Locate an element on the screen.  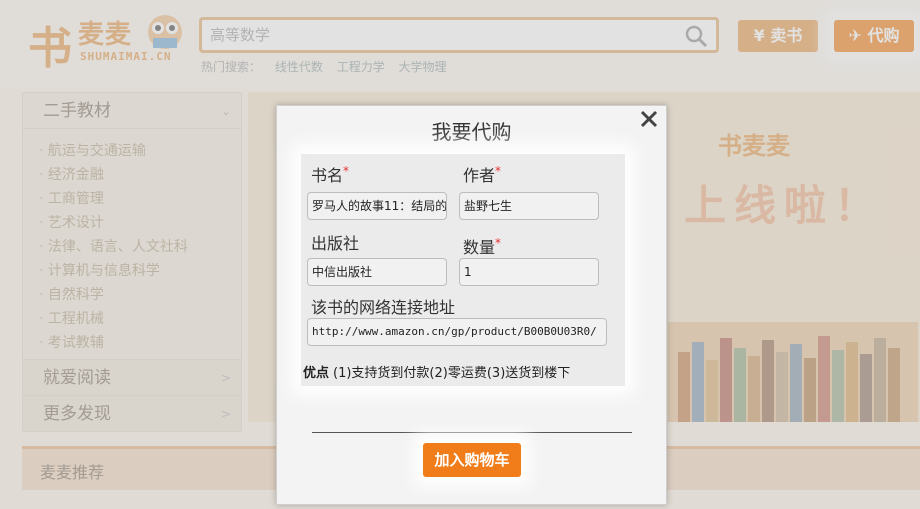
close-icon is located at coordinates (649, 119).